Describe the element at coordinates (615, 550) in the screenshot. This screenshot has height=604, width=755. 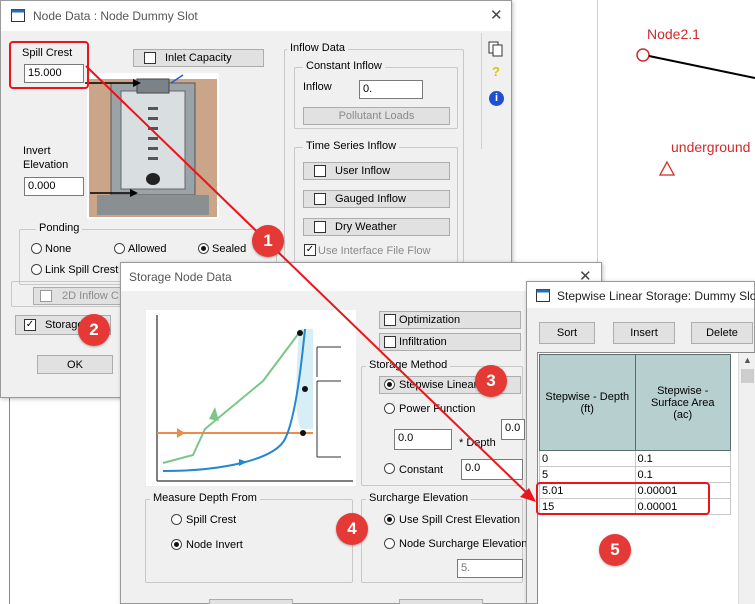
I see `step-badge-5: 5` at that location.